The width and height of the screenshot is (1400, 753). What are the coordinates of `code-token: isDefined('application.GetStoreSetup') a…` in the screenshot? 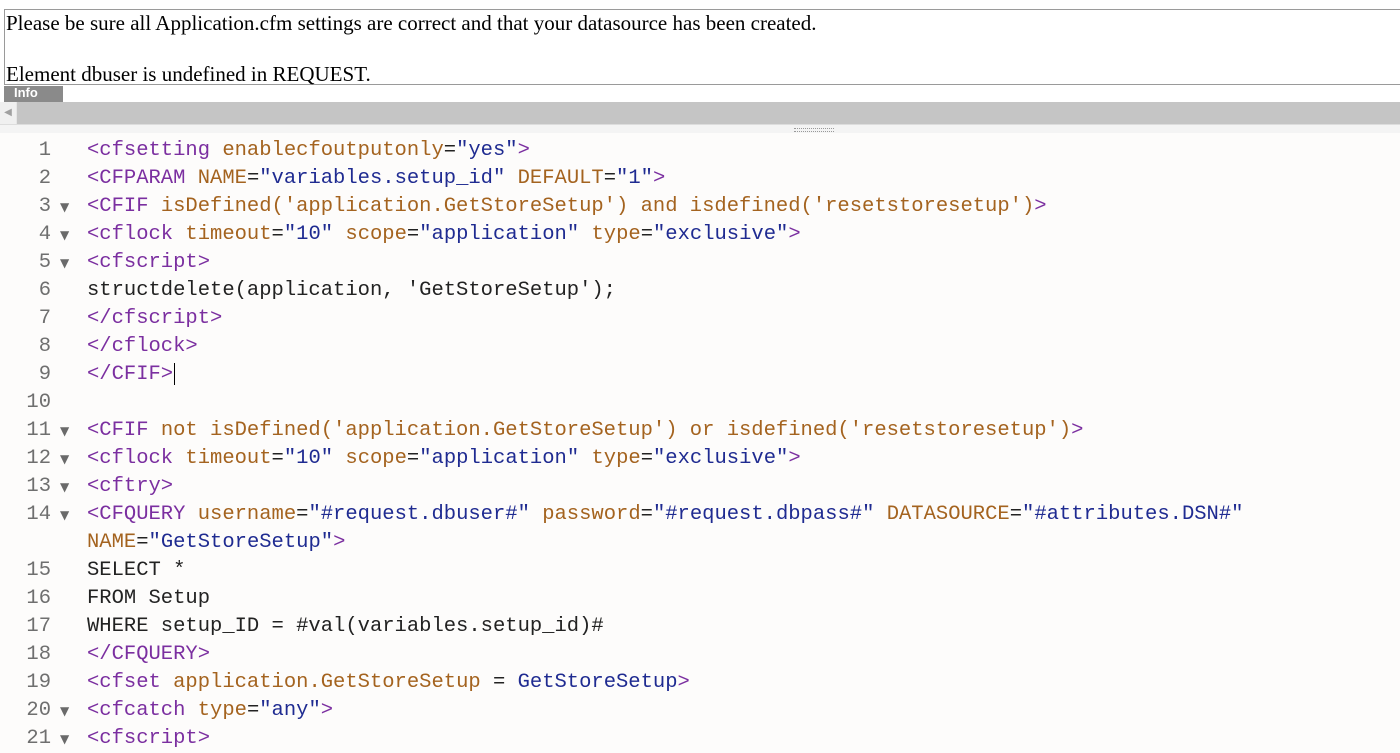 It's located at (597, 206).